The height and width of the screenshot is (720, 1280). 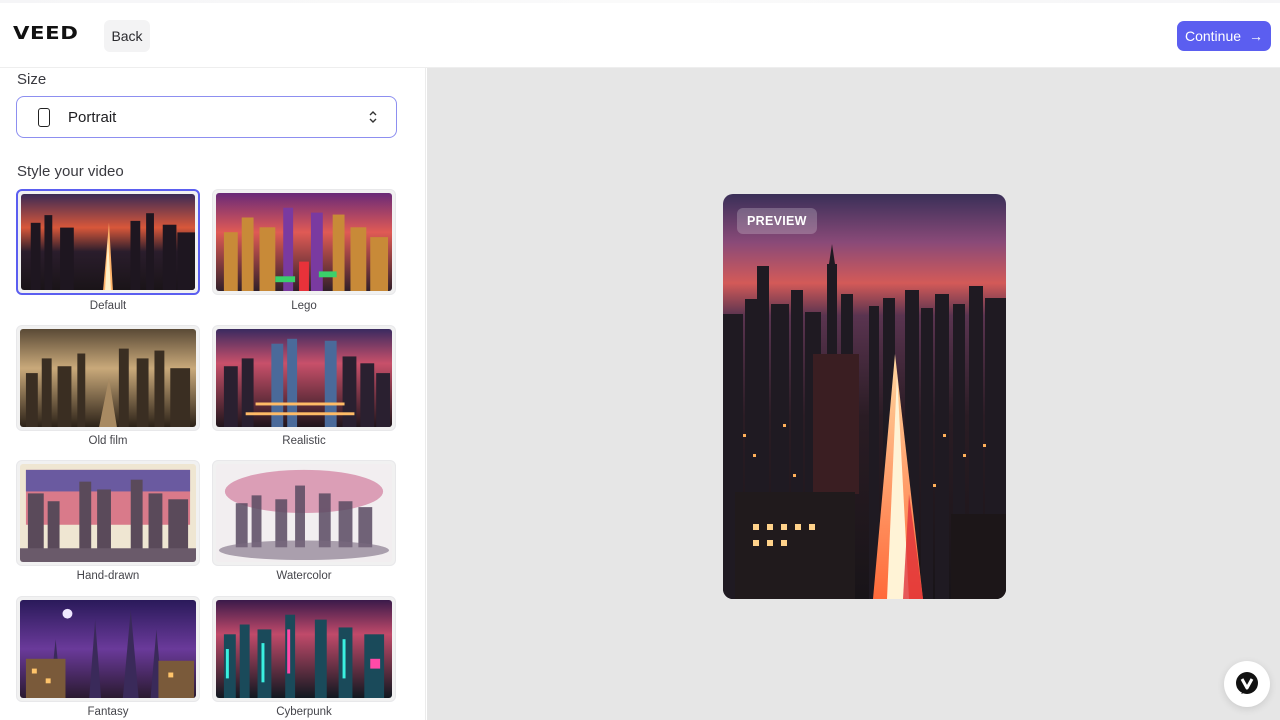 I want to click on preview-badge: PREVIEW, so click(x=777, y=221).